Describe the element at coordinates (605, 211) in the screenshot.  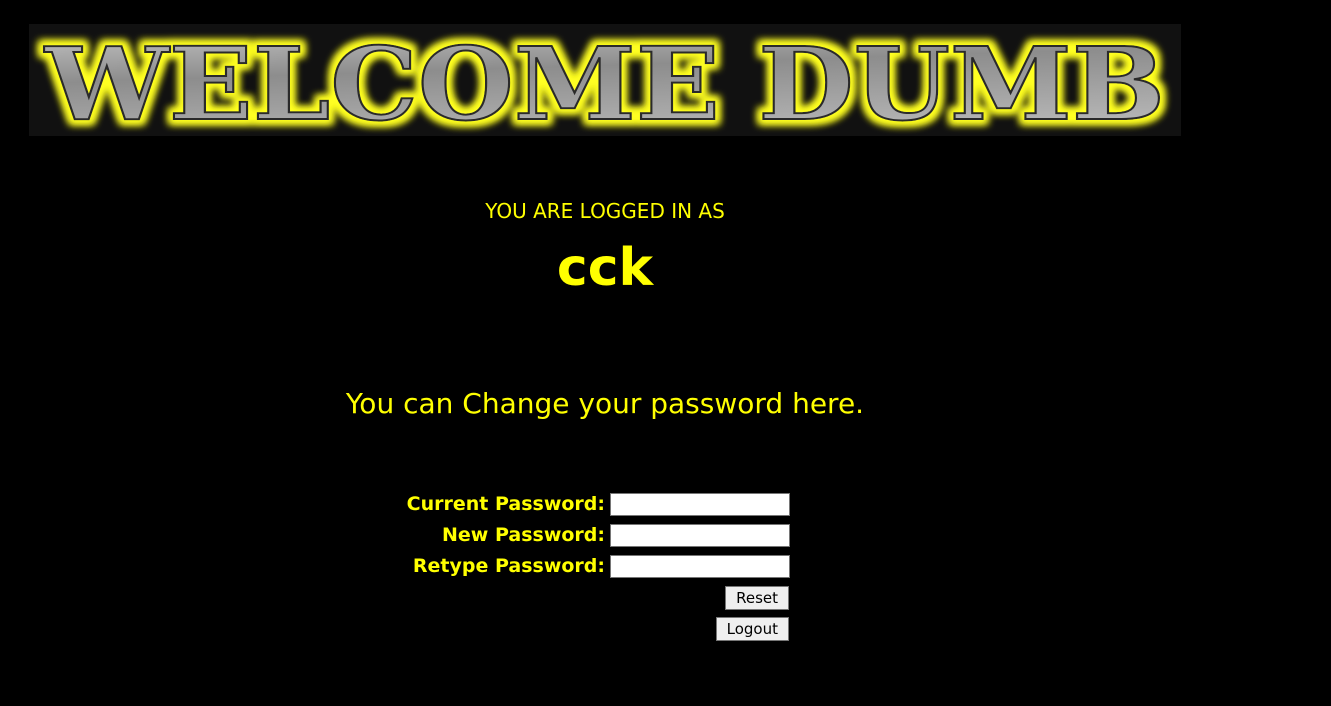
I see `logged-in-label: YOU ARE LOGGED IN AS` at that location.